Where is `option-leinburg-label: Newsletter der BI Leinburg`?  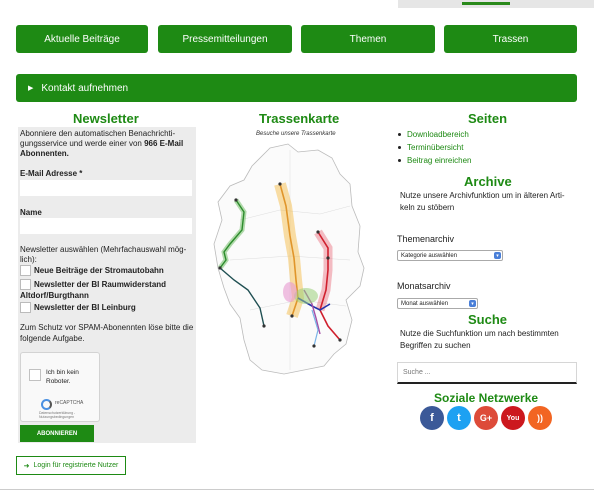 option-leinburg-label: Newsletter der BI Leinburg is located at coordinates (85, 307).